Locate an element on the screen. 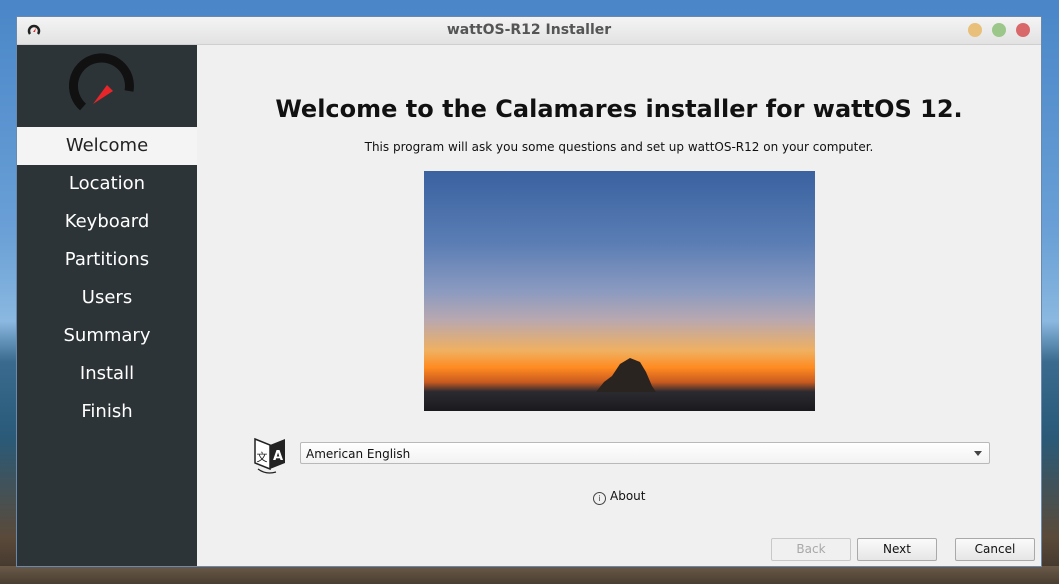 Image resolution: width=1059 pixels, height=584 pixels. minimize-button is located at coordinates (975, 30).